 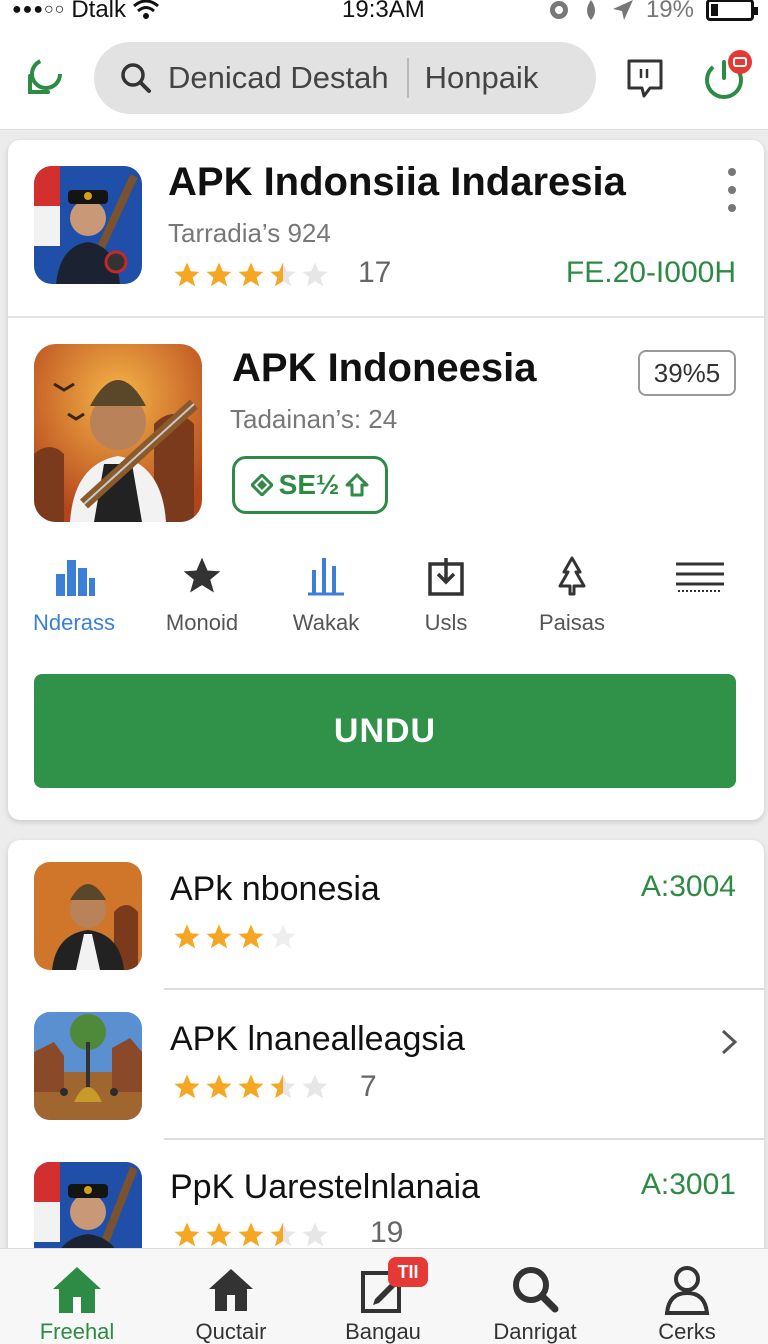 What do you see at coordinates (99, 11) in the screenshot?
I see `carrier-name: Dtalk` at bounding box center [99, 11].